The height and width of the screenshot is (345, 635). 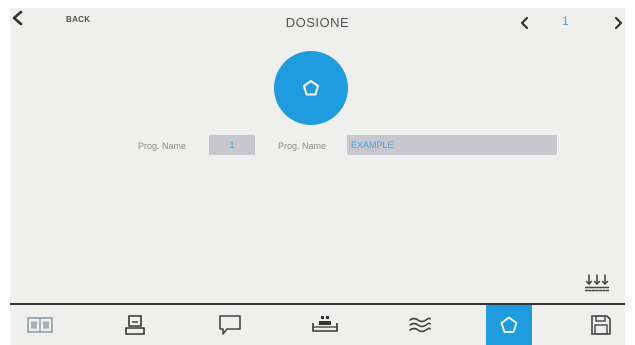 I want to click on dosing-program-icon, so click(x=311, y=88).